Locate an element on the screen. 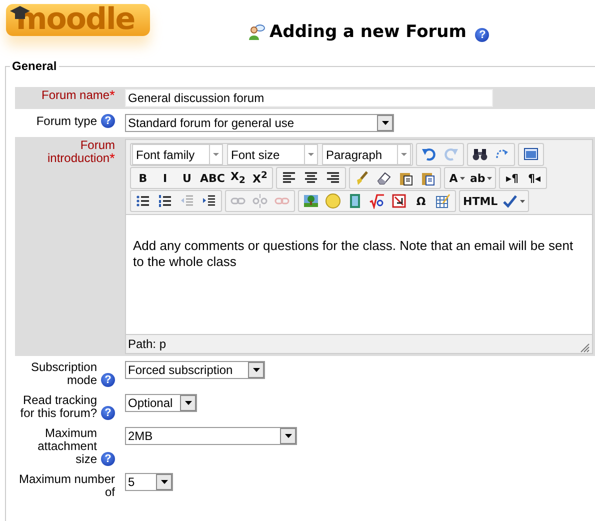  page-title: Adding a new Forum is located at coordinates (368, 32).